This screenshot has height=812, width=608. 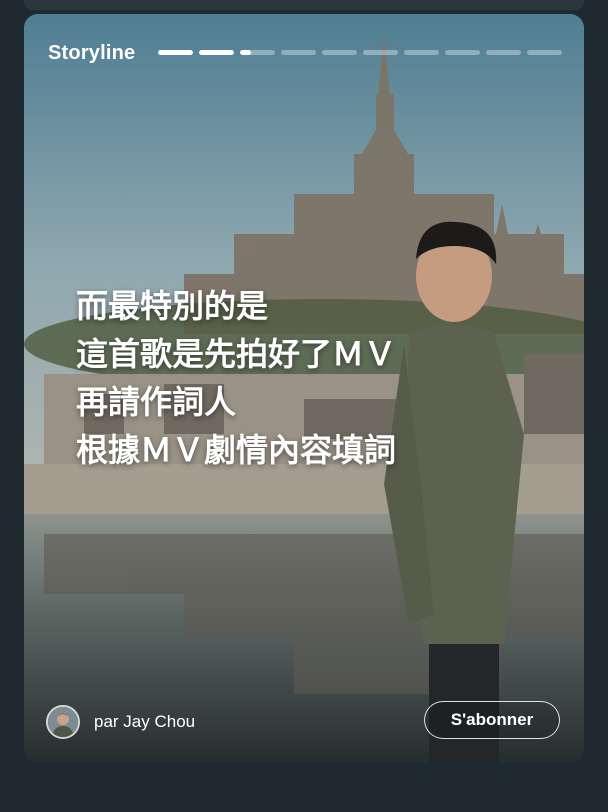 What do you see at coordinates (360, 53) in the screenshot?
I see `story-progress-bar` at bounding box center [360, 53].